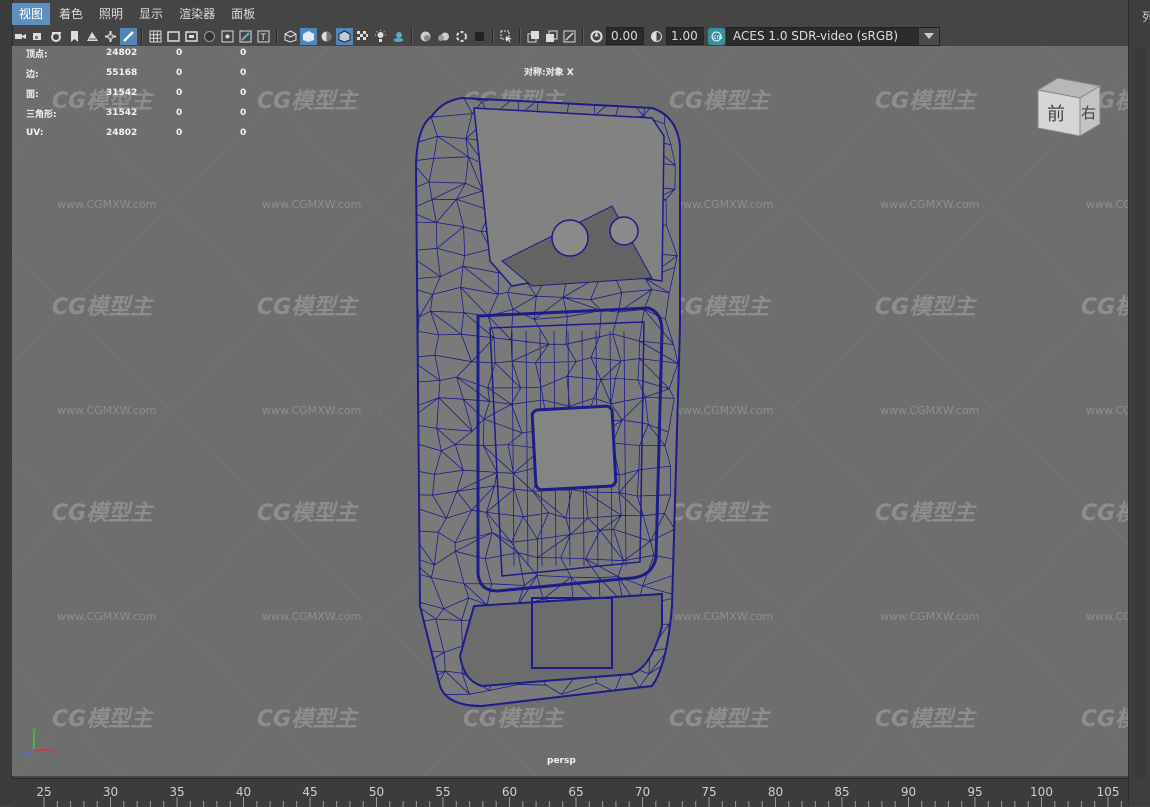  Describe the element at coordinates (153, 73) in the screenshot. I see `hud-row-edges: 边: 55168 0 0` at that location.